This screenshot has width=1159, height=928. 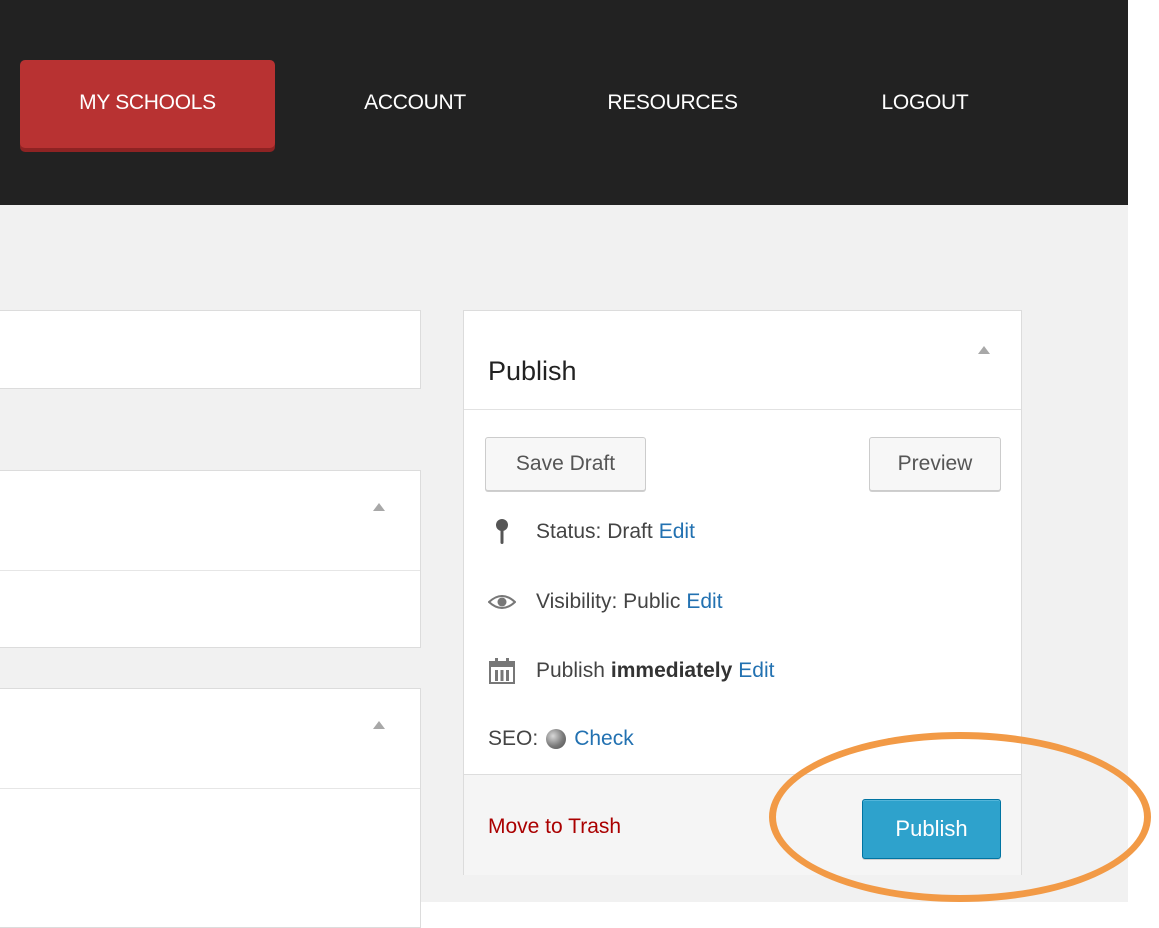 What do you see at coordinates (935, 464) in the screenshot?
I see `preview-button: Preview` at bounding box center [935, 464].